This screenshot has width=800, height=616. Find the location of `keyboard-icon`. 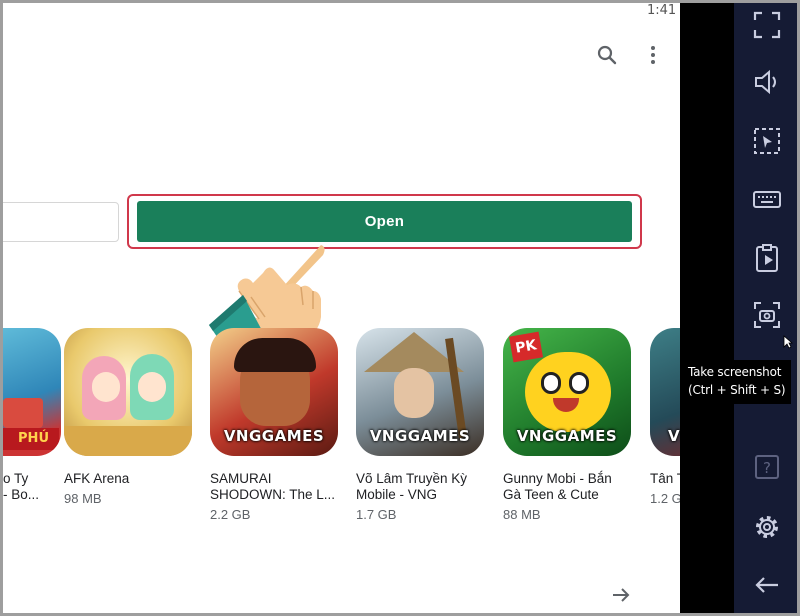

keyboard-icon is located at coordinates (767, 199).